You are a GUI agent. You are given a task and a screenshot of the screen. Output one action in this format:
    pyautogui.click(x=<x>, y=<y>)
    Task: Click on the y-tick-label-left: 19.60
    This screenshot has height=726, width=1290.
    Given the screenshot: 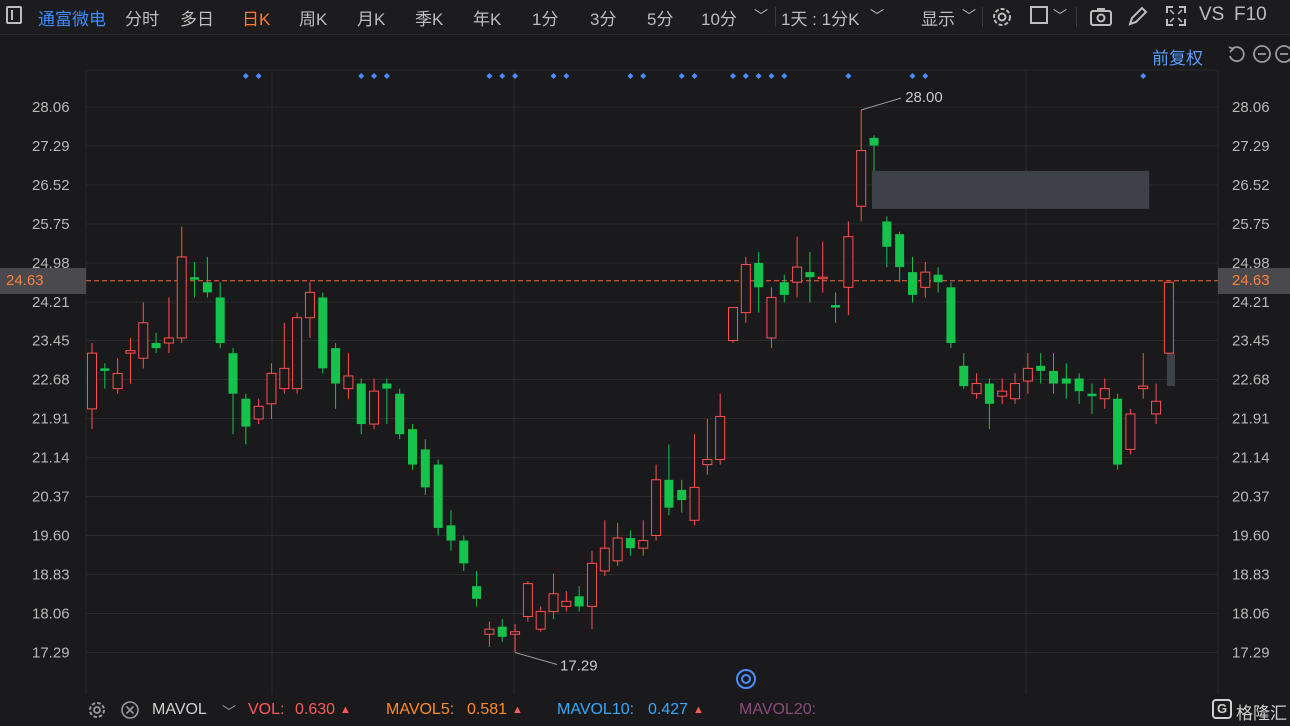 What is the action you would take?
    pyautogui.click(x=51, y=535)
    